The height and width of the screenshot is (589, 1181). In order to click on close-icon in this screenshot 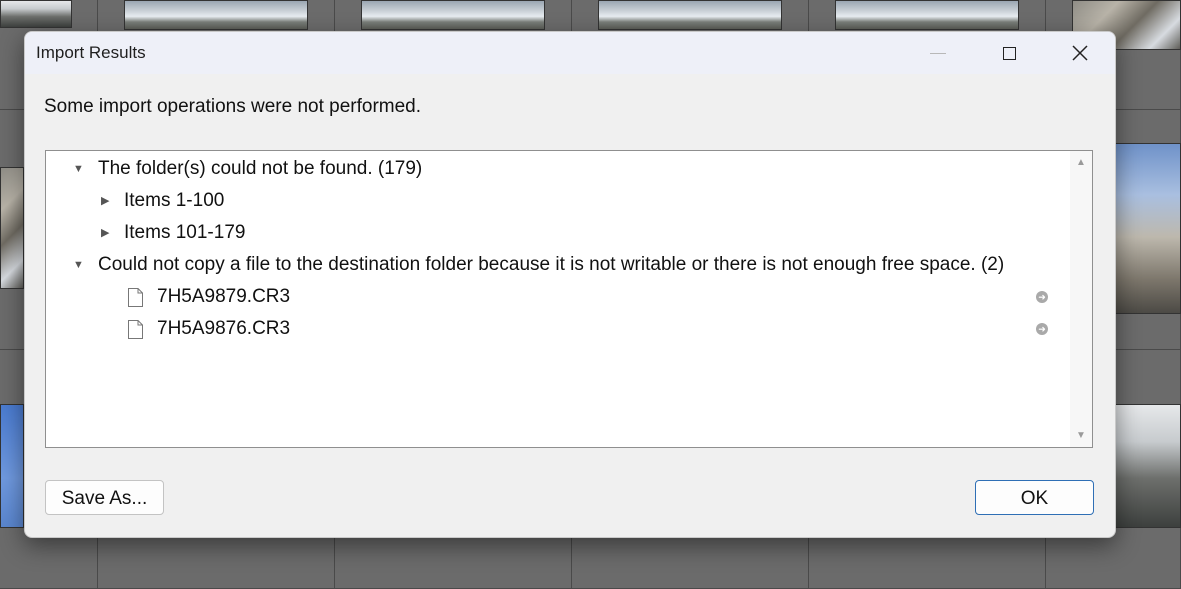, I will do `click(1080, 53)`.